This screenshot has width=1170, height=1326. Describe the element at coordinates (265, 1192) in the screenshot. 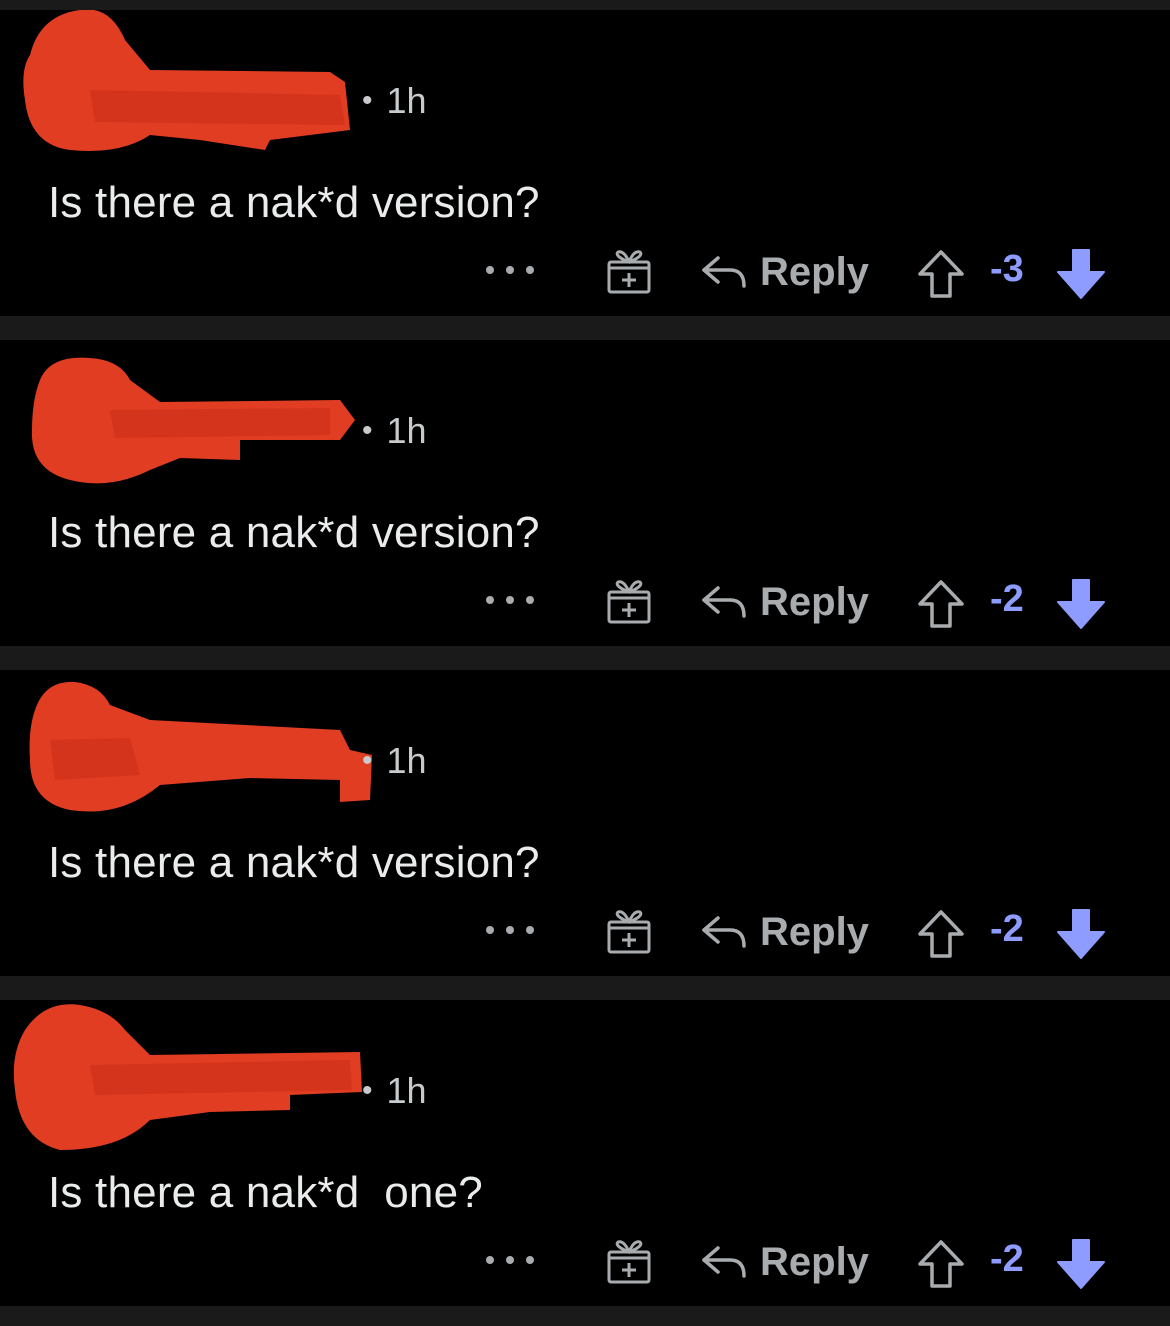

I see `comment-body: Is there a nak*d one?` at that location.